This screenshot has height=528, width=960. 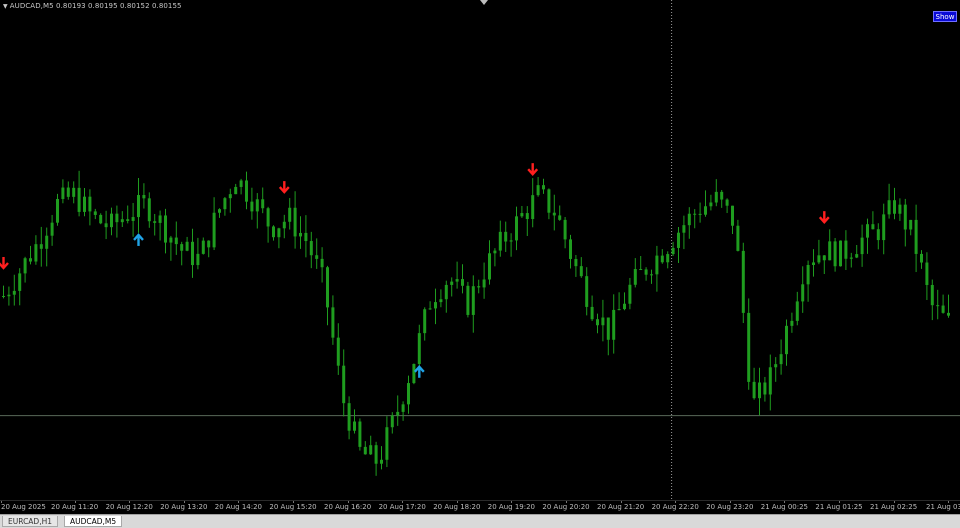 I want to click on tab-audcad-m5: AUDCAD,M5, so click(x=93, y=521).